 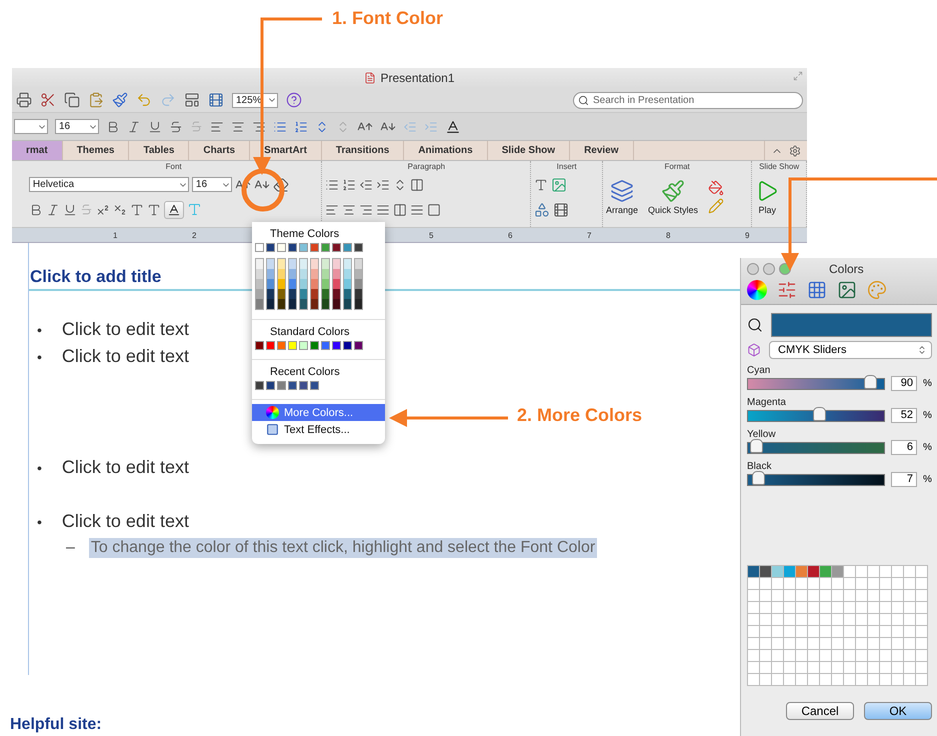 What do you see at coordinates (301, 127) in the screenshot?
I see `numbering-icon` at bounding box center [301, 127].